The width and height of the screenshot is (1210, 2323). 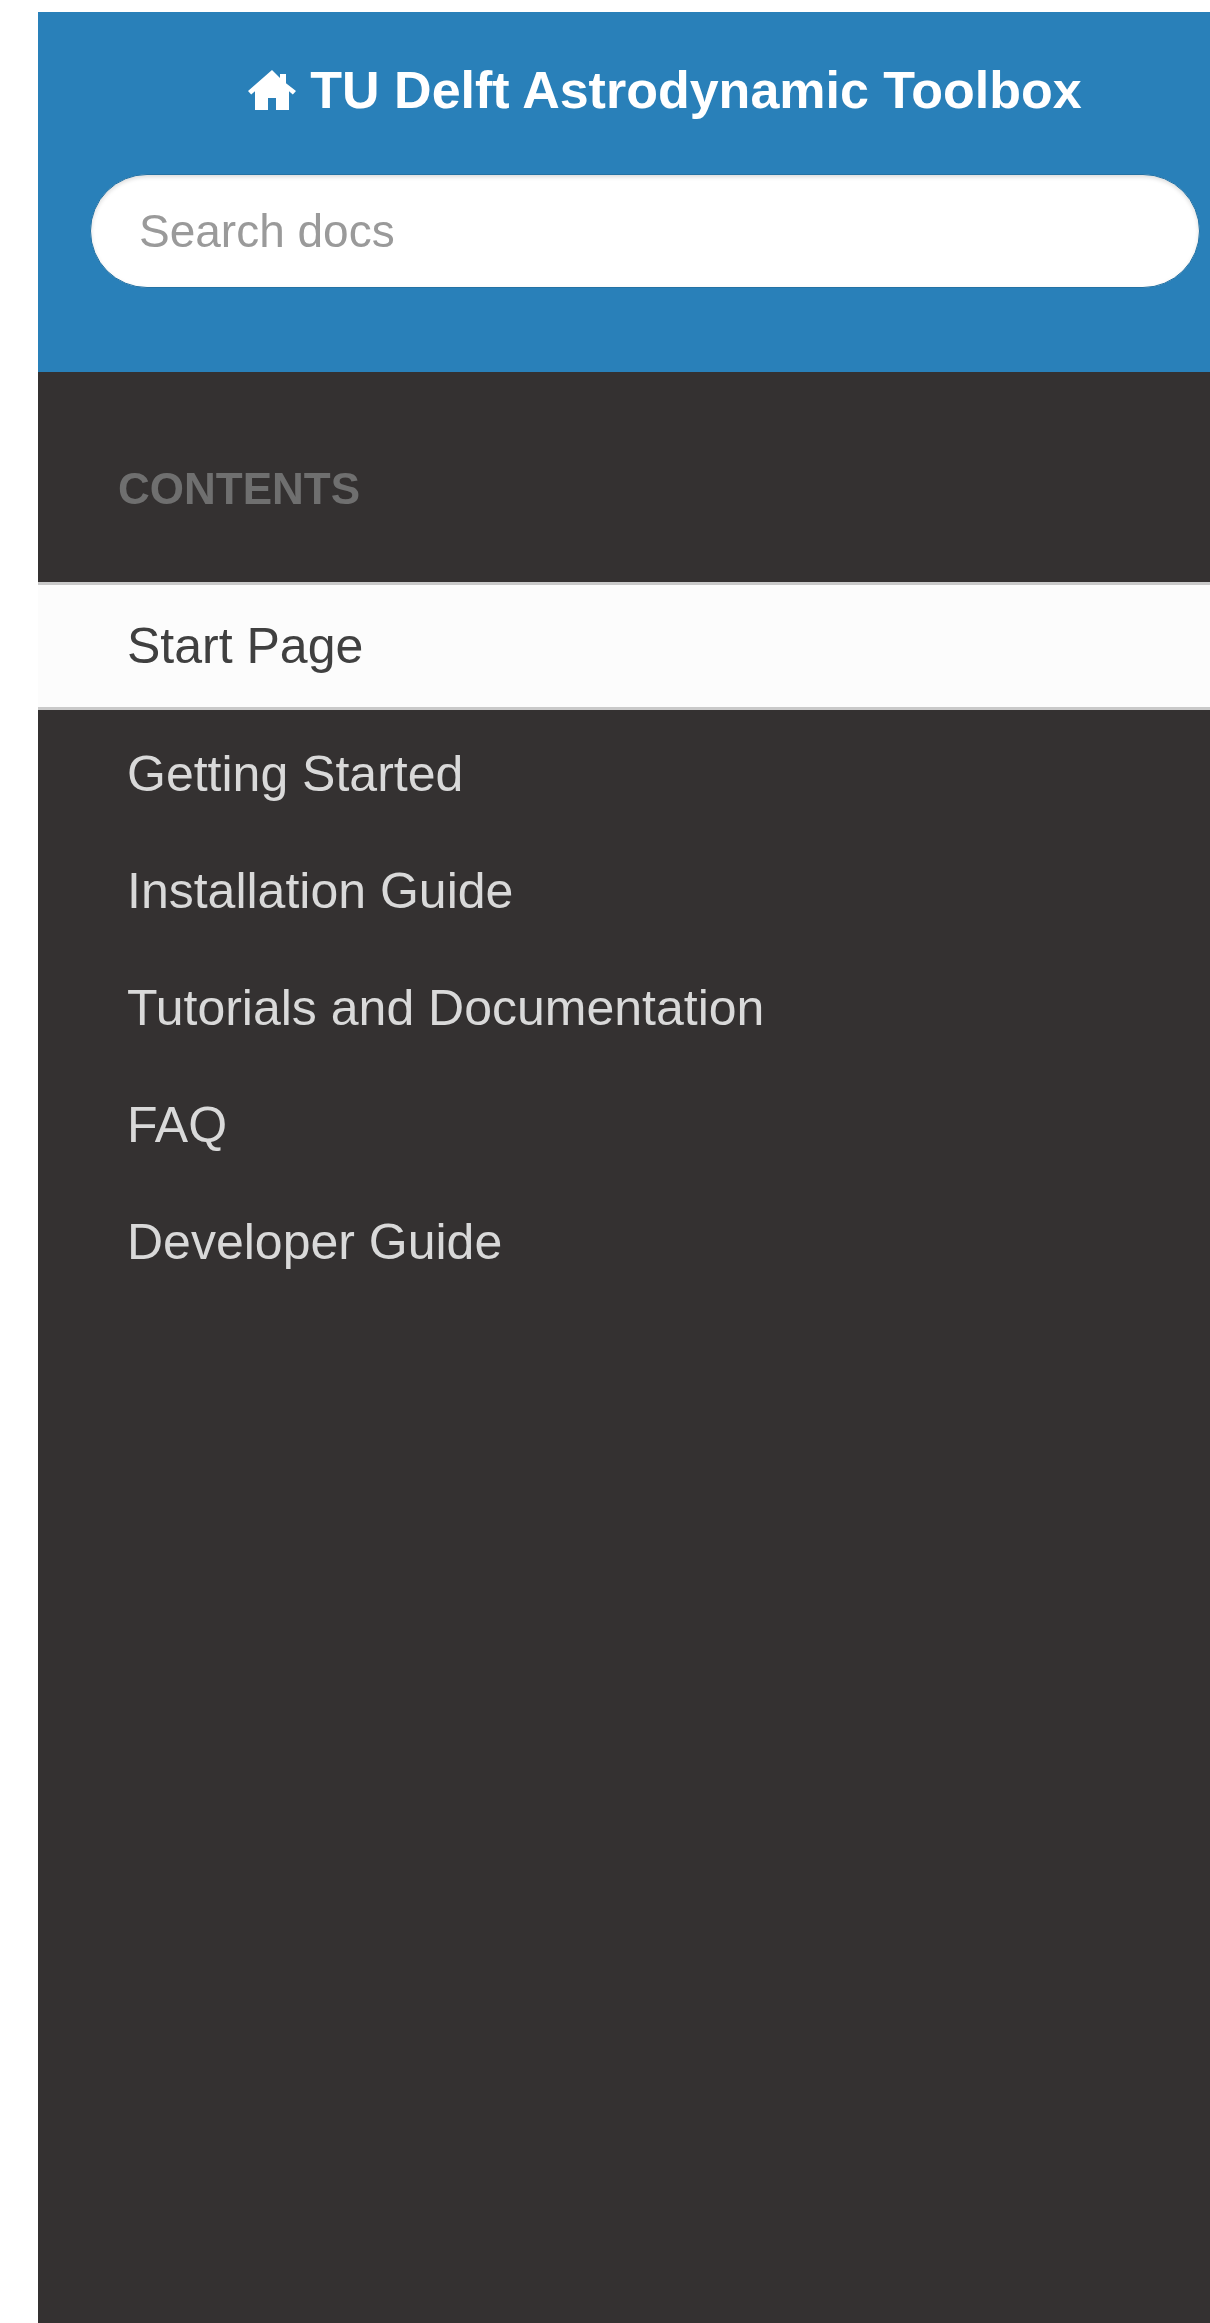 What do you see at coordinates (624, 646) in the screenshot?
I see `nav-link: Start Page` at bounding box center [624, 646].